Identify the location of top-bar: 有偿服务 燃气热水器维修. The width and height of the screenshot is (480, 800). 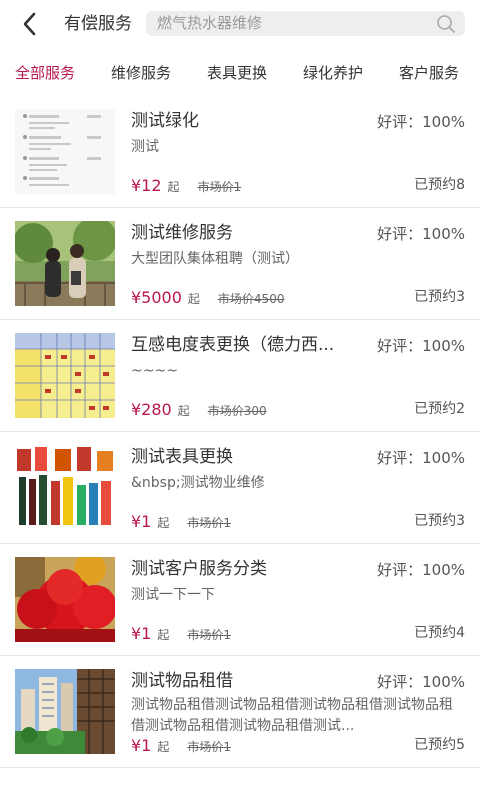
(240, 24).